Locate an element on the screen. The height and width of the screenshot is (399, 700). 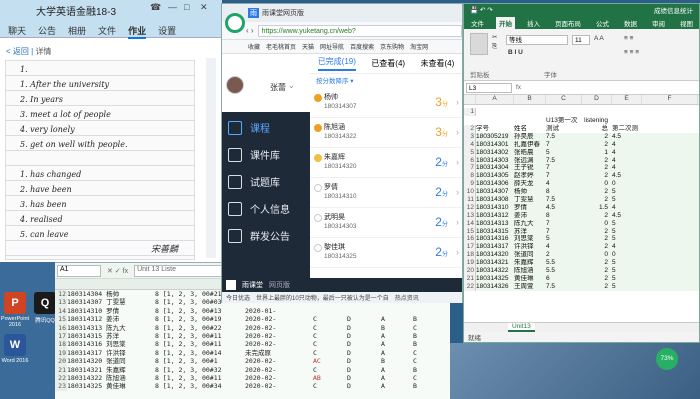
nav-arrows-icon: ‹ › is located at coordinates (250, 30).